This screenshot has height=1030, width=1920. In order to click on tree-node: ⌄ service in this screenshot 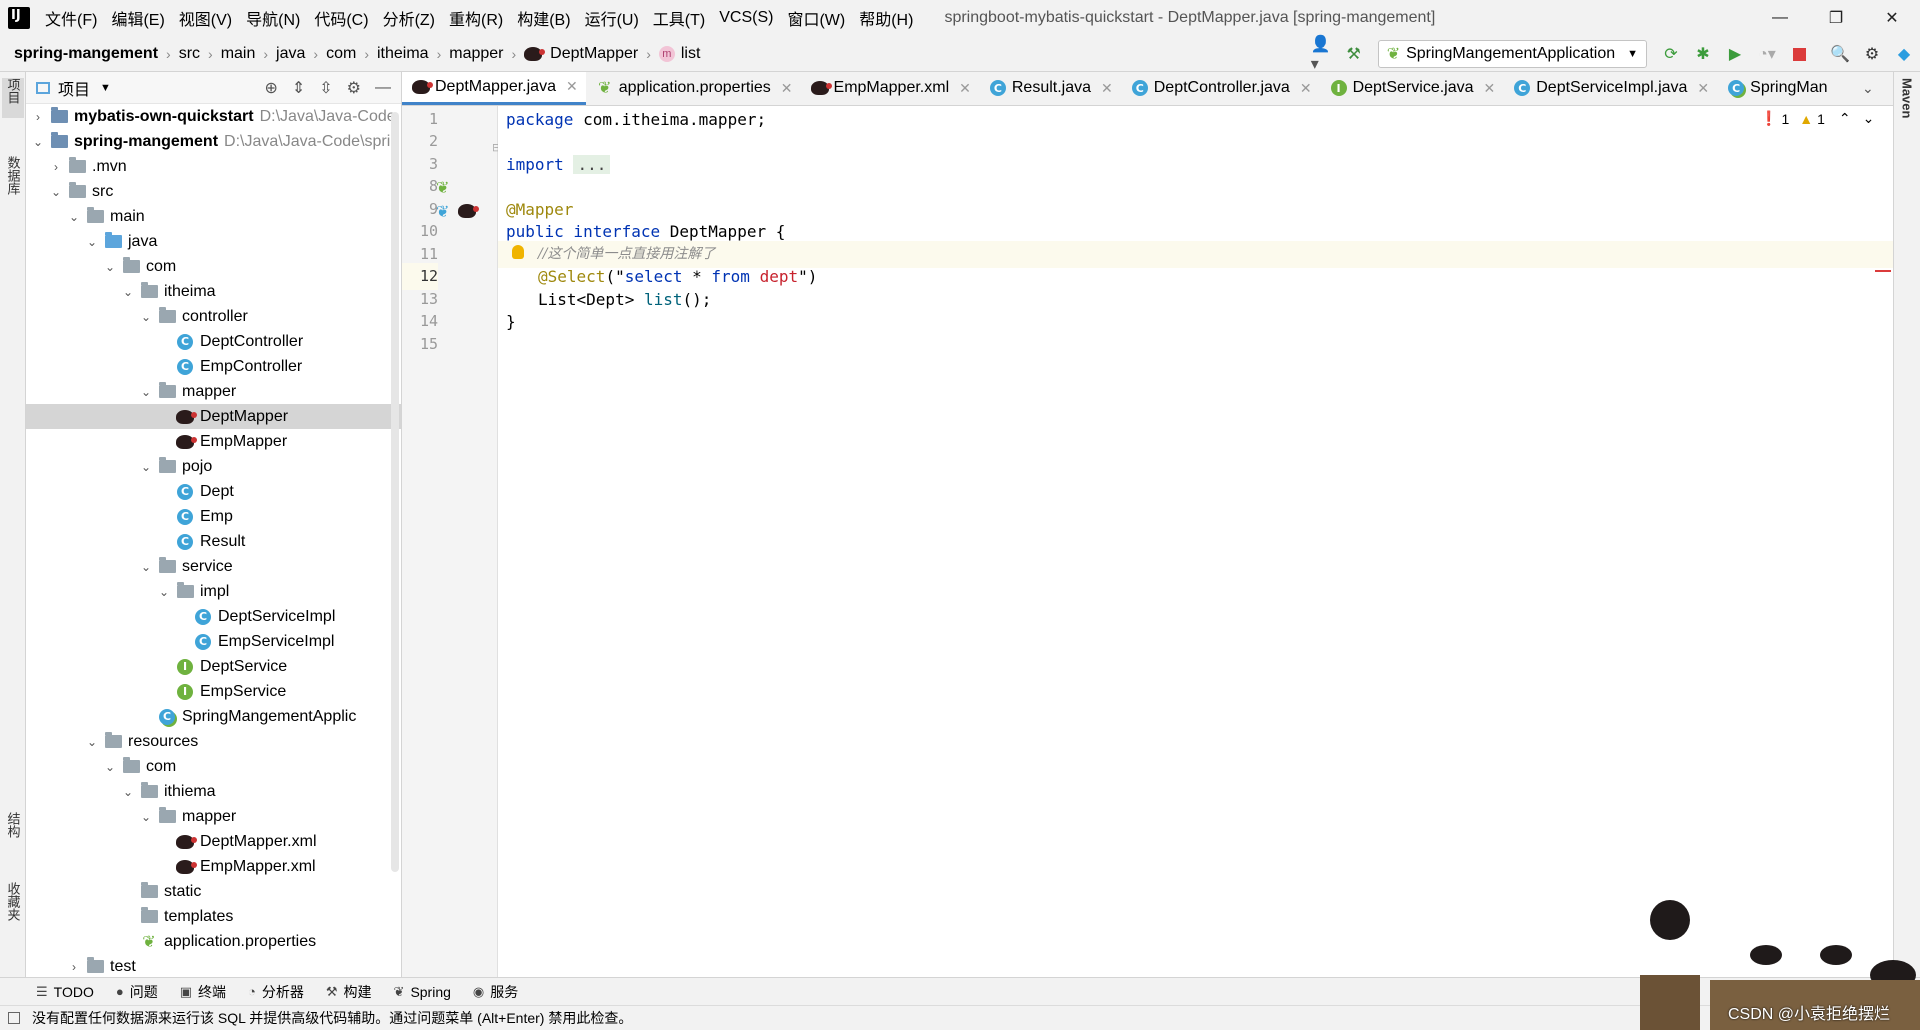, I will do `click(213, 566)`.